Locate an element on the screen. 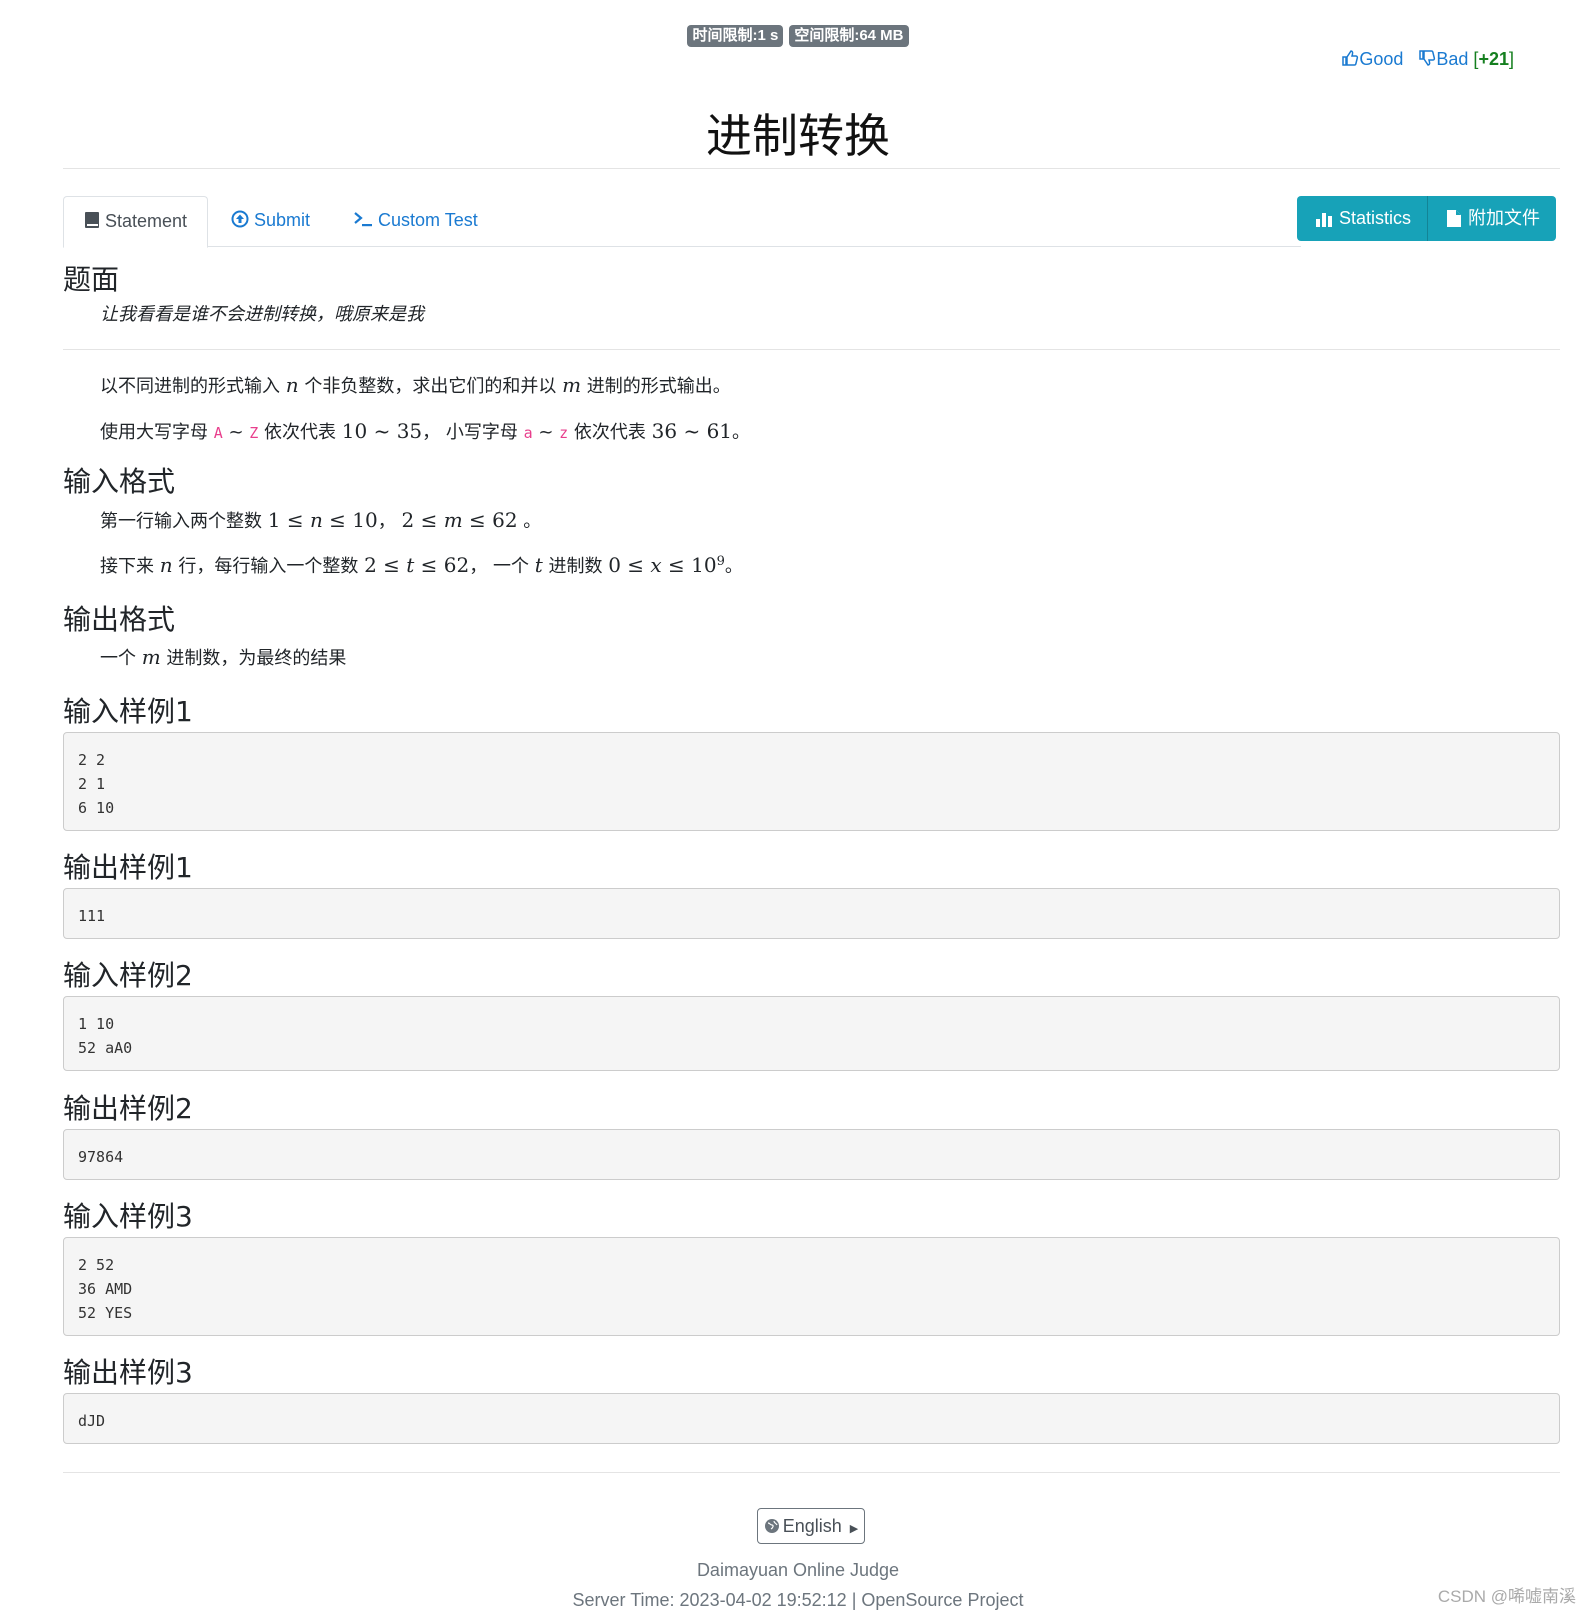  tab-custom-test: Custom Test is located at coordinates (415, 221).